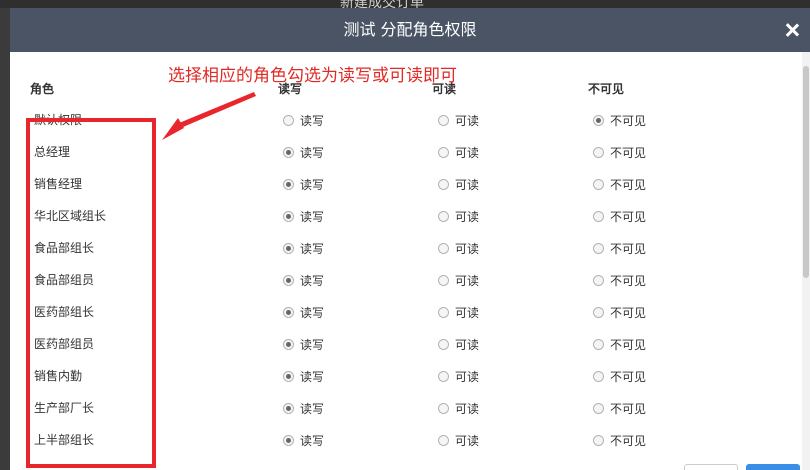 The height and width of the screenshot is (470, 810). Describe the element at coordinates (773, 467) in the screenshot. I see `confirm-button-partial` at that location.